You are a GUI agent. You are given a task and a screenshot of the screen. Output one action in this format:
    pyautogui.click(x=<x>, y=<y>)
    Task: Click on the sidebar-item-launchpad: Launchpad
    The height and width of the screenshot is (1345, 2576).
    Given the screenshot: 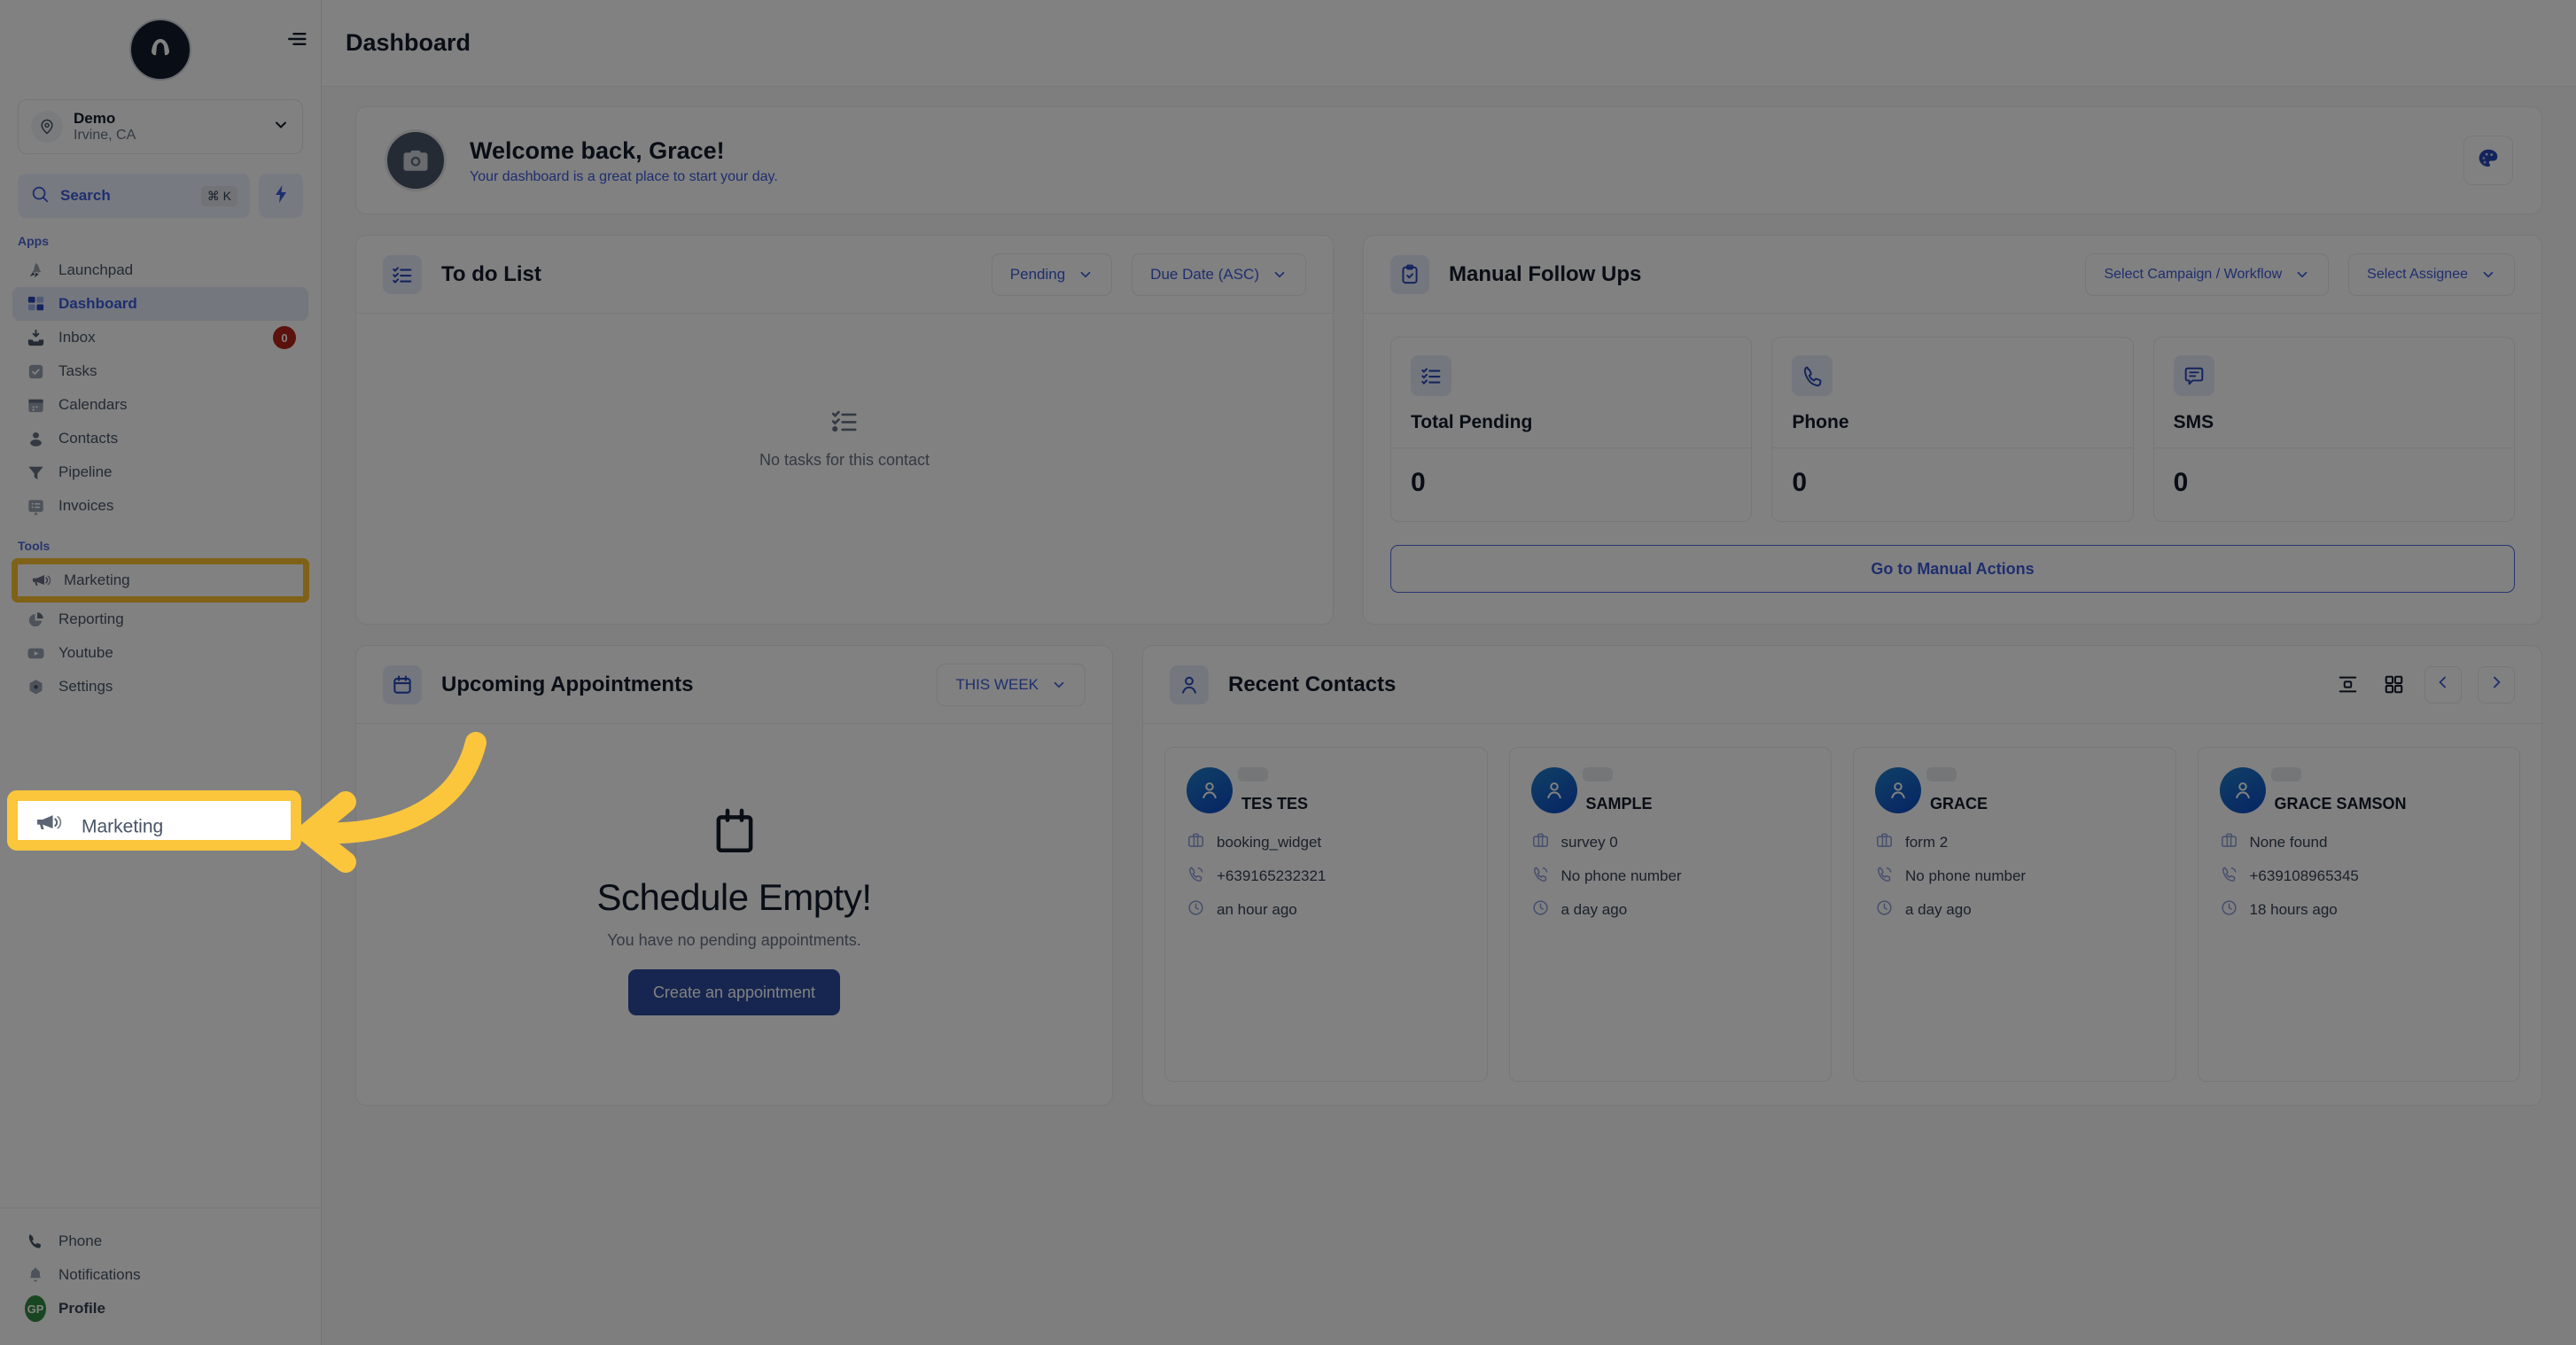 What is the action you would take?
    pyautogui.click(x=160, y=270)
    